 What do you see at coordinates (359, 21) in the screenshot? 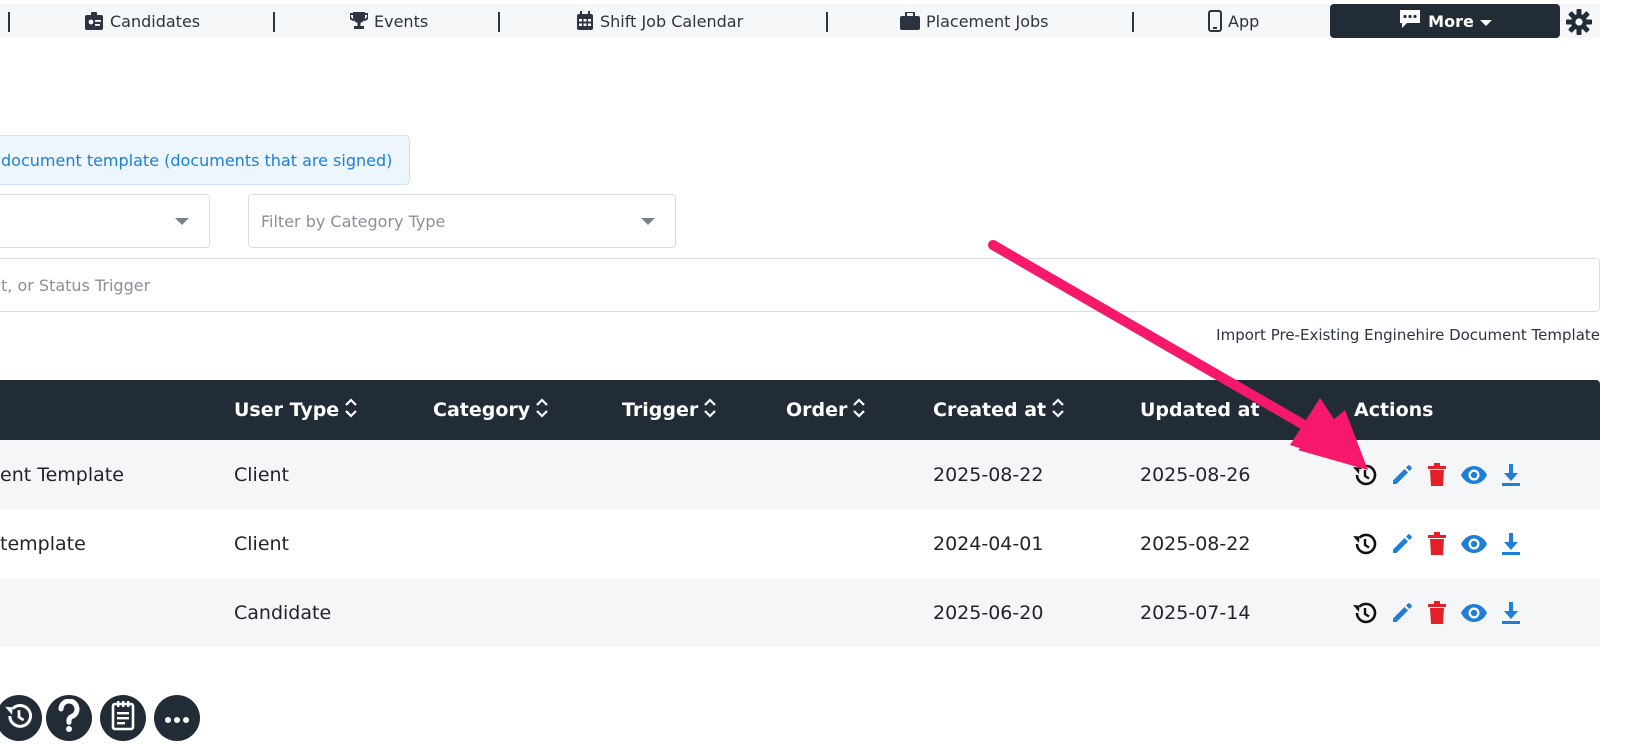
I see `trophy-icon` at bounding box center [359, 21].